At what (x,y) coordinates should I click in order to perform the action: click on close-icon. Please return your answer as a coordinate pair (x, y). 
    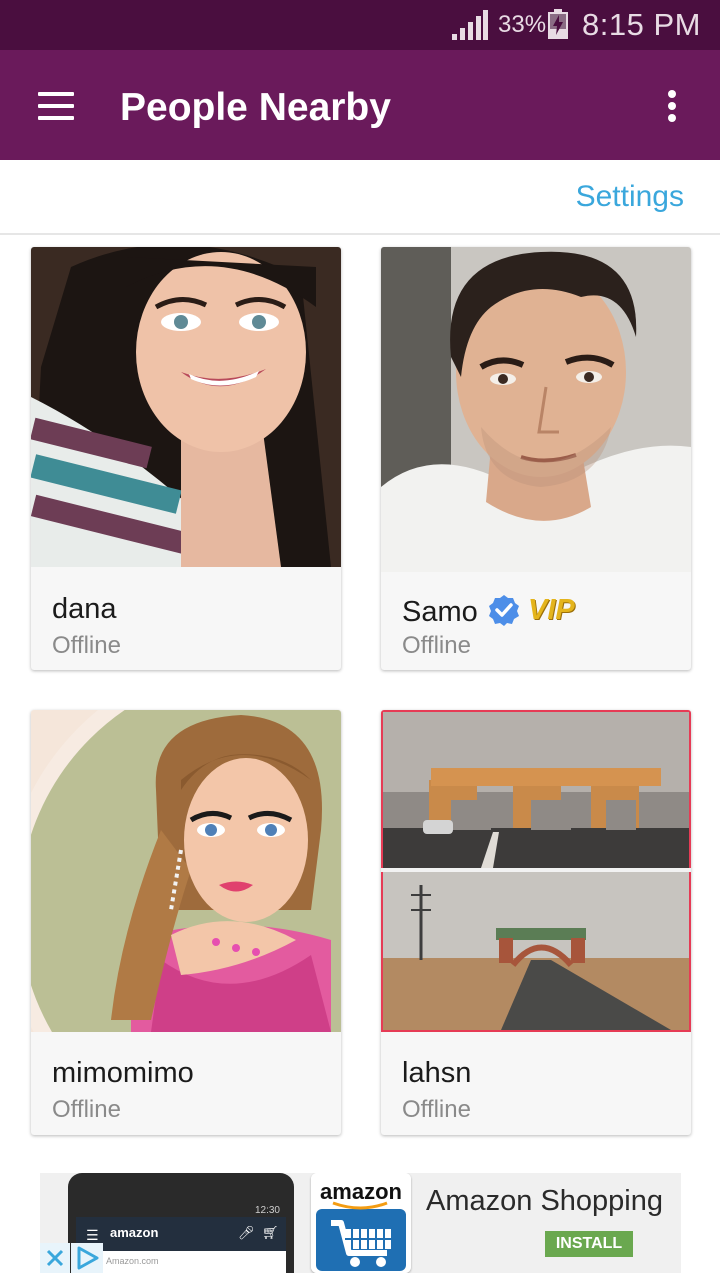
    Looking at the image, I should click on (55, 1258).